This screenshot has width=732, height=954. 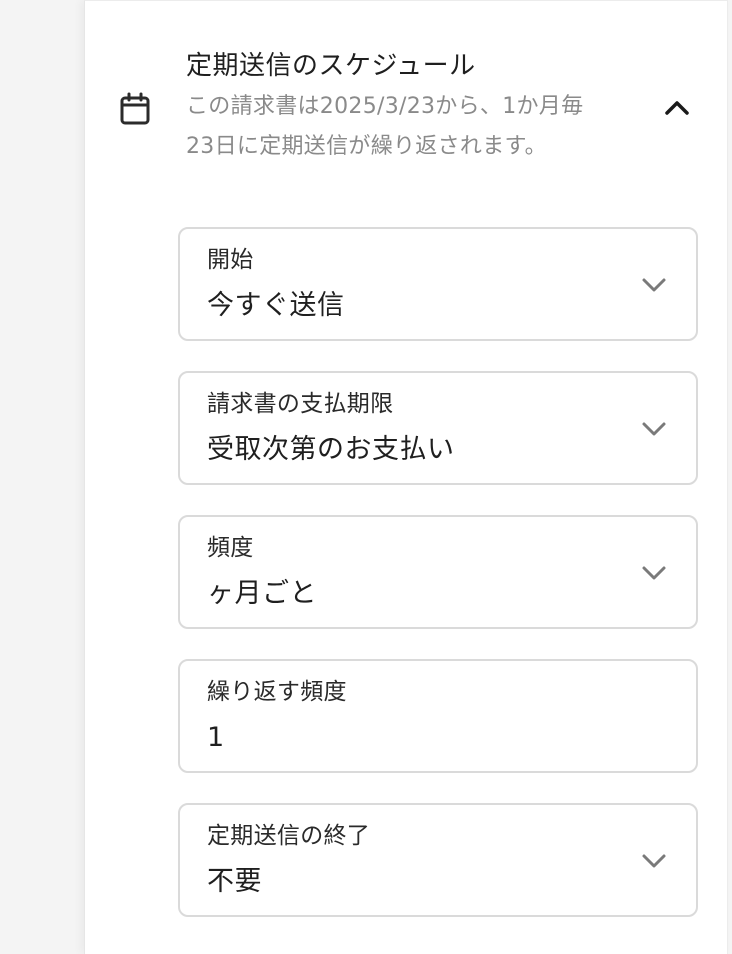 What do you see at coordinates (366, 146) in the screenshot?
I see `schedule-description-line2: 23日に定期送信が繰り返されます。` at bounding box center [366, 146].